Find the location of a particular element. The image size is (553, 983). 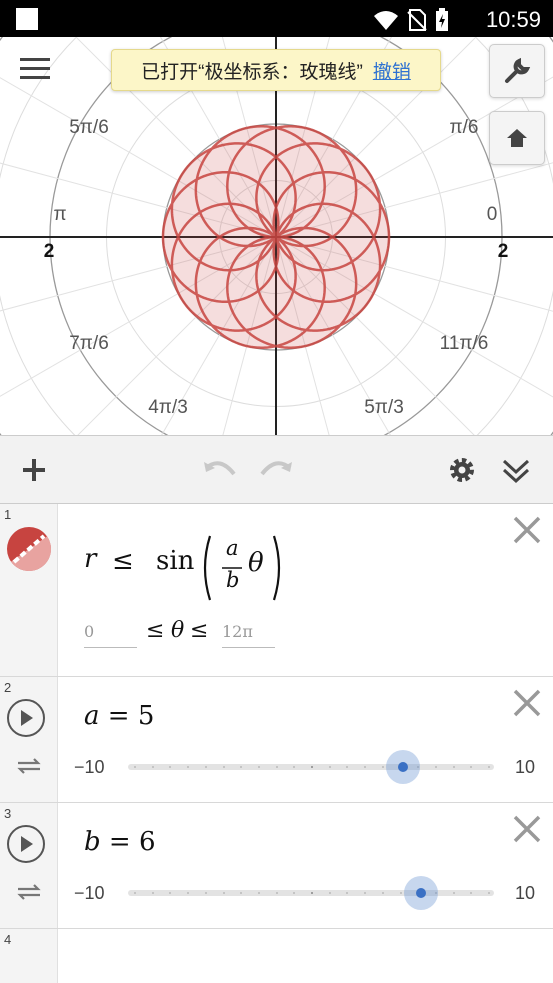

menu-button is located at coordinates (35, 71).